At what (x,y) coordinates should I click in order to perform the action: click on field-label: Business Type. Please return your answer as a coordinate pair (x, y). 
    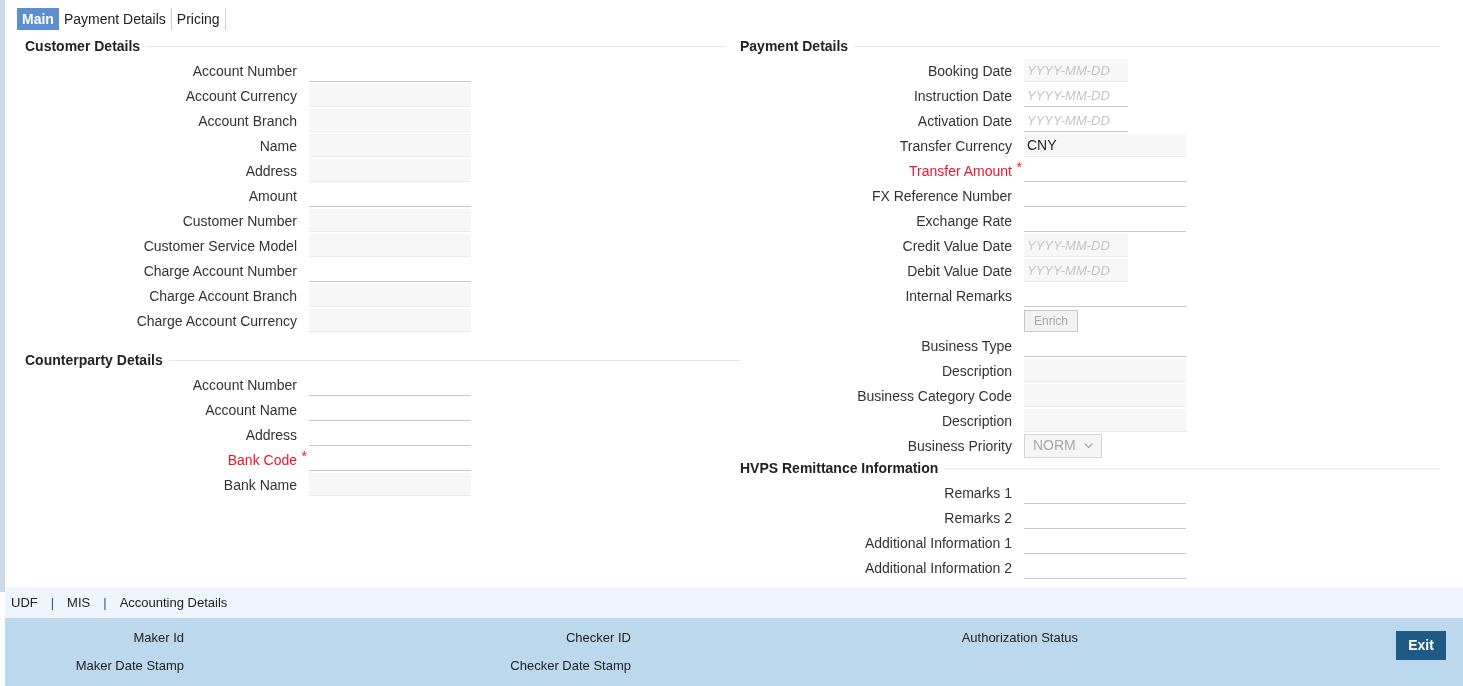
    Looking at the image, I should click on (966, 345).